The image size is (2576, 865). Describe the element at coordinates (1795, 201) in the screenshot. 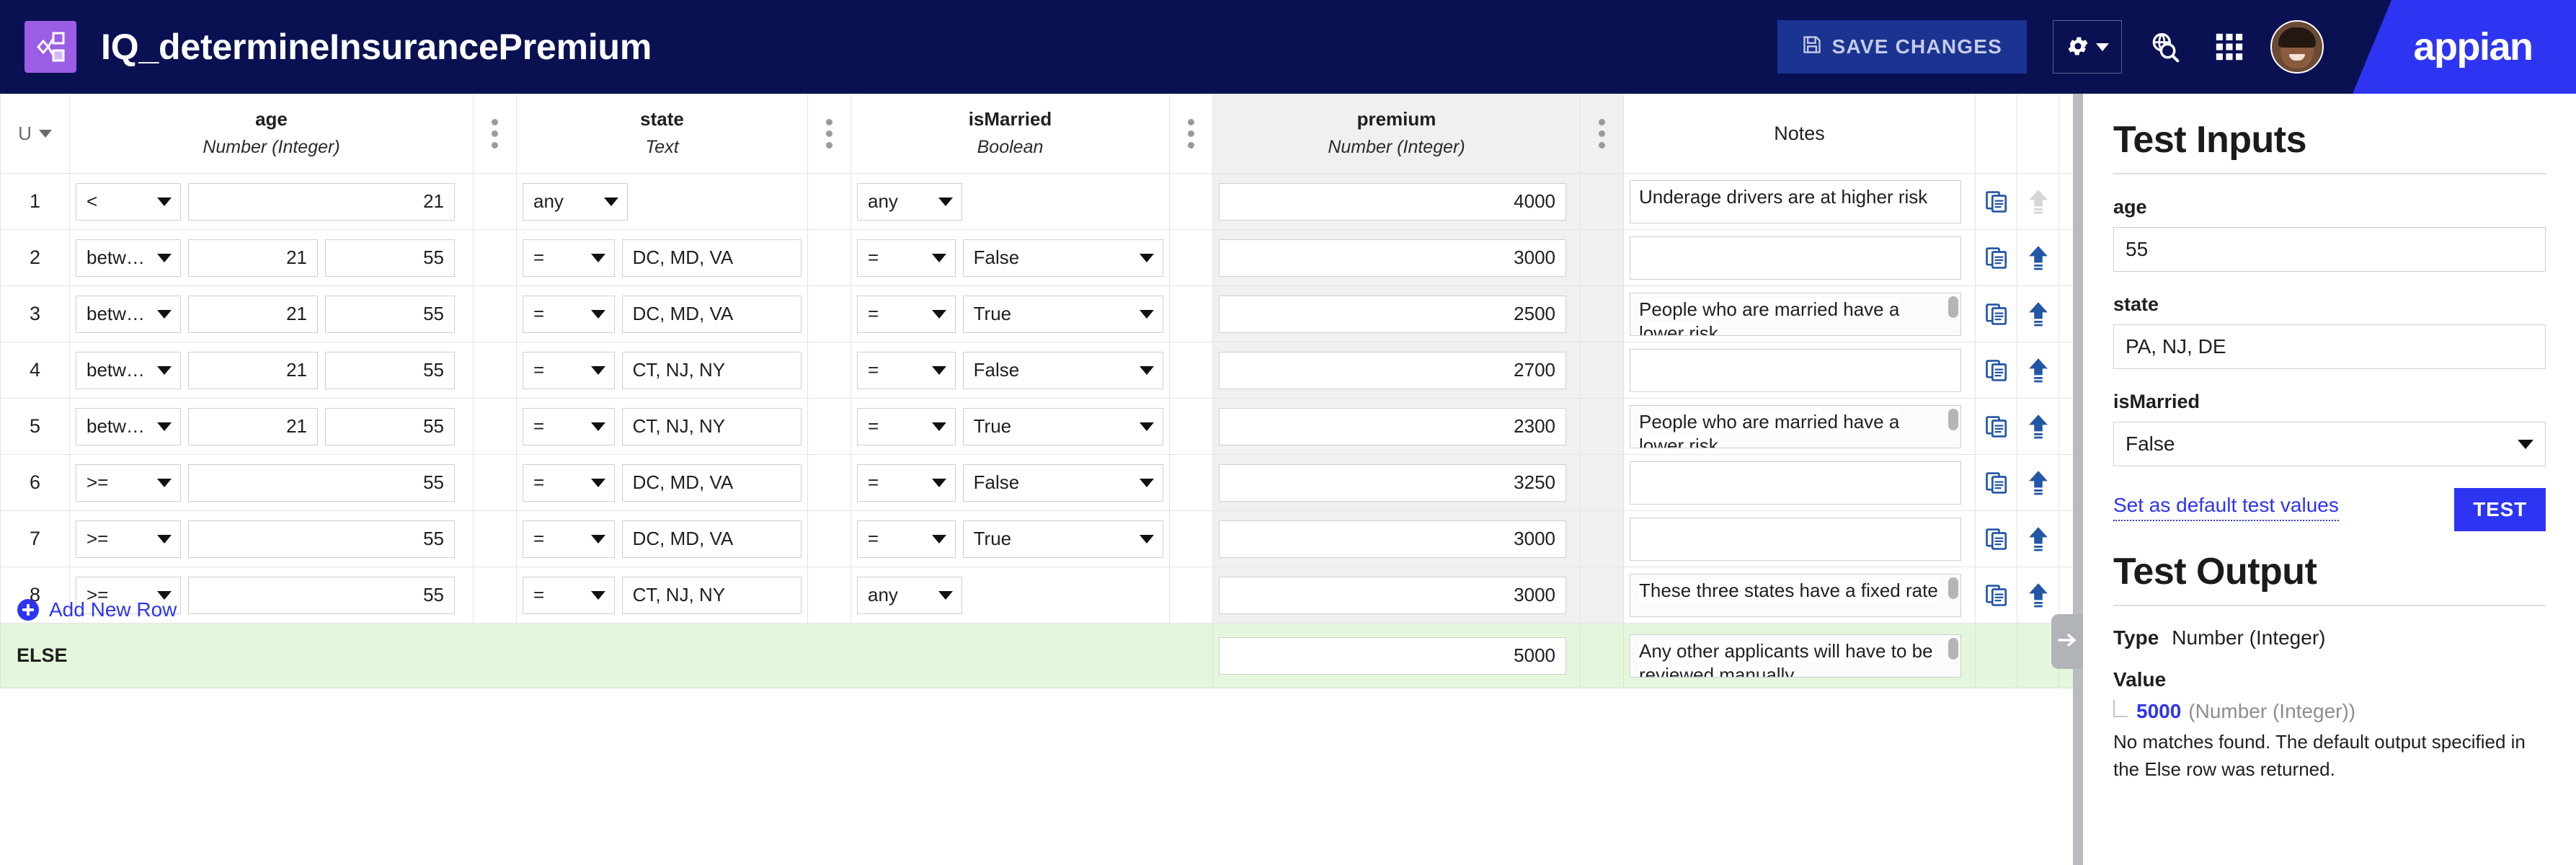

I see `notes-textarea: Underage drivers are at higher risk` at that location.